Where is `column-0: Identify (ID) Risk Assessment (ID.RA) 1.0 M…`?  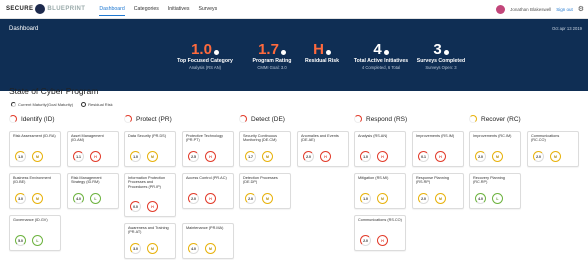
column-0: Identify (ID) Risk Assessment (ID.RA) 1.0 M… is located at coordinates (64, 186).